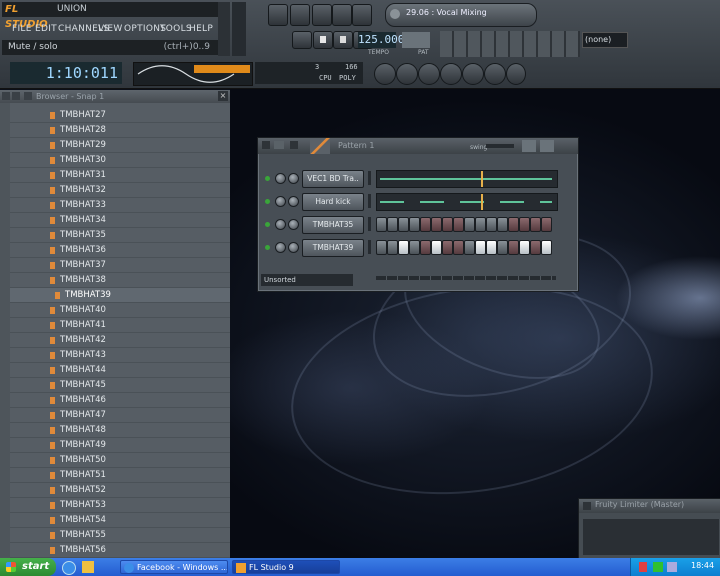 This screenshot has height=576, width=720. What do you see at coordinates (120, 370) in the screenshot?
I see `browser-item: TMBHAT44` at bounding box center [120, 370].